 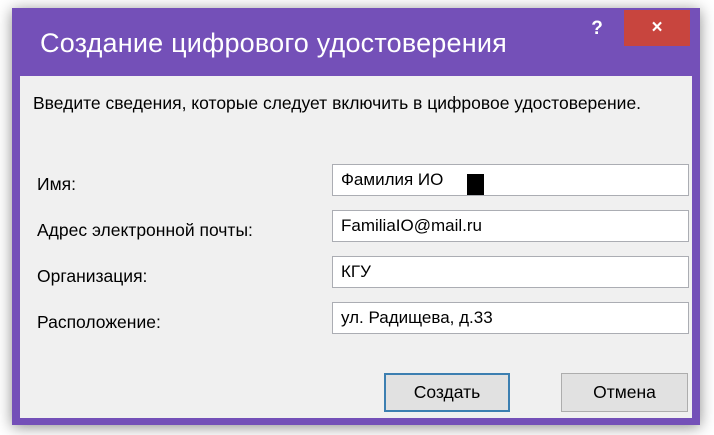 I want to click on create-button: Создать, so click(x=447, y=392).